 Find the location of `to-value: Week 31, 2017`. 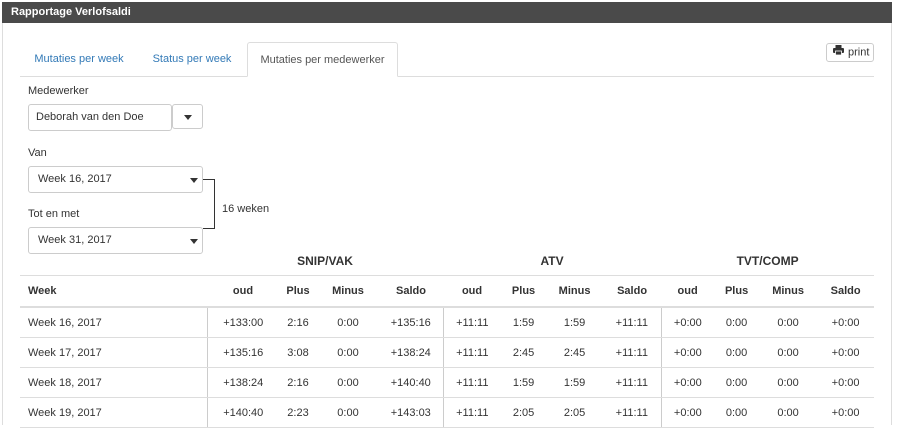

to-value: Week 31, 2017 is located at coordinates (75, 240).